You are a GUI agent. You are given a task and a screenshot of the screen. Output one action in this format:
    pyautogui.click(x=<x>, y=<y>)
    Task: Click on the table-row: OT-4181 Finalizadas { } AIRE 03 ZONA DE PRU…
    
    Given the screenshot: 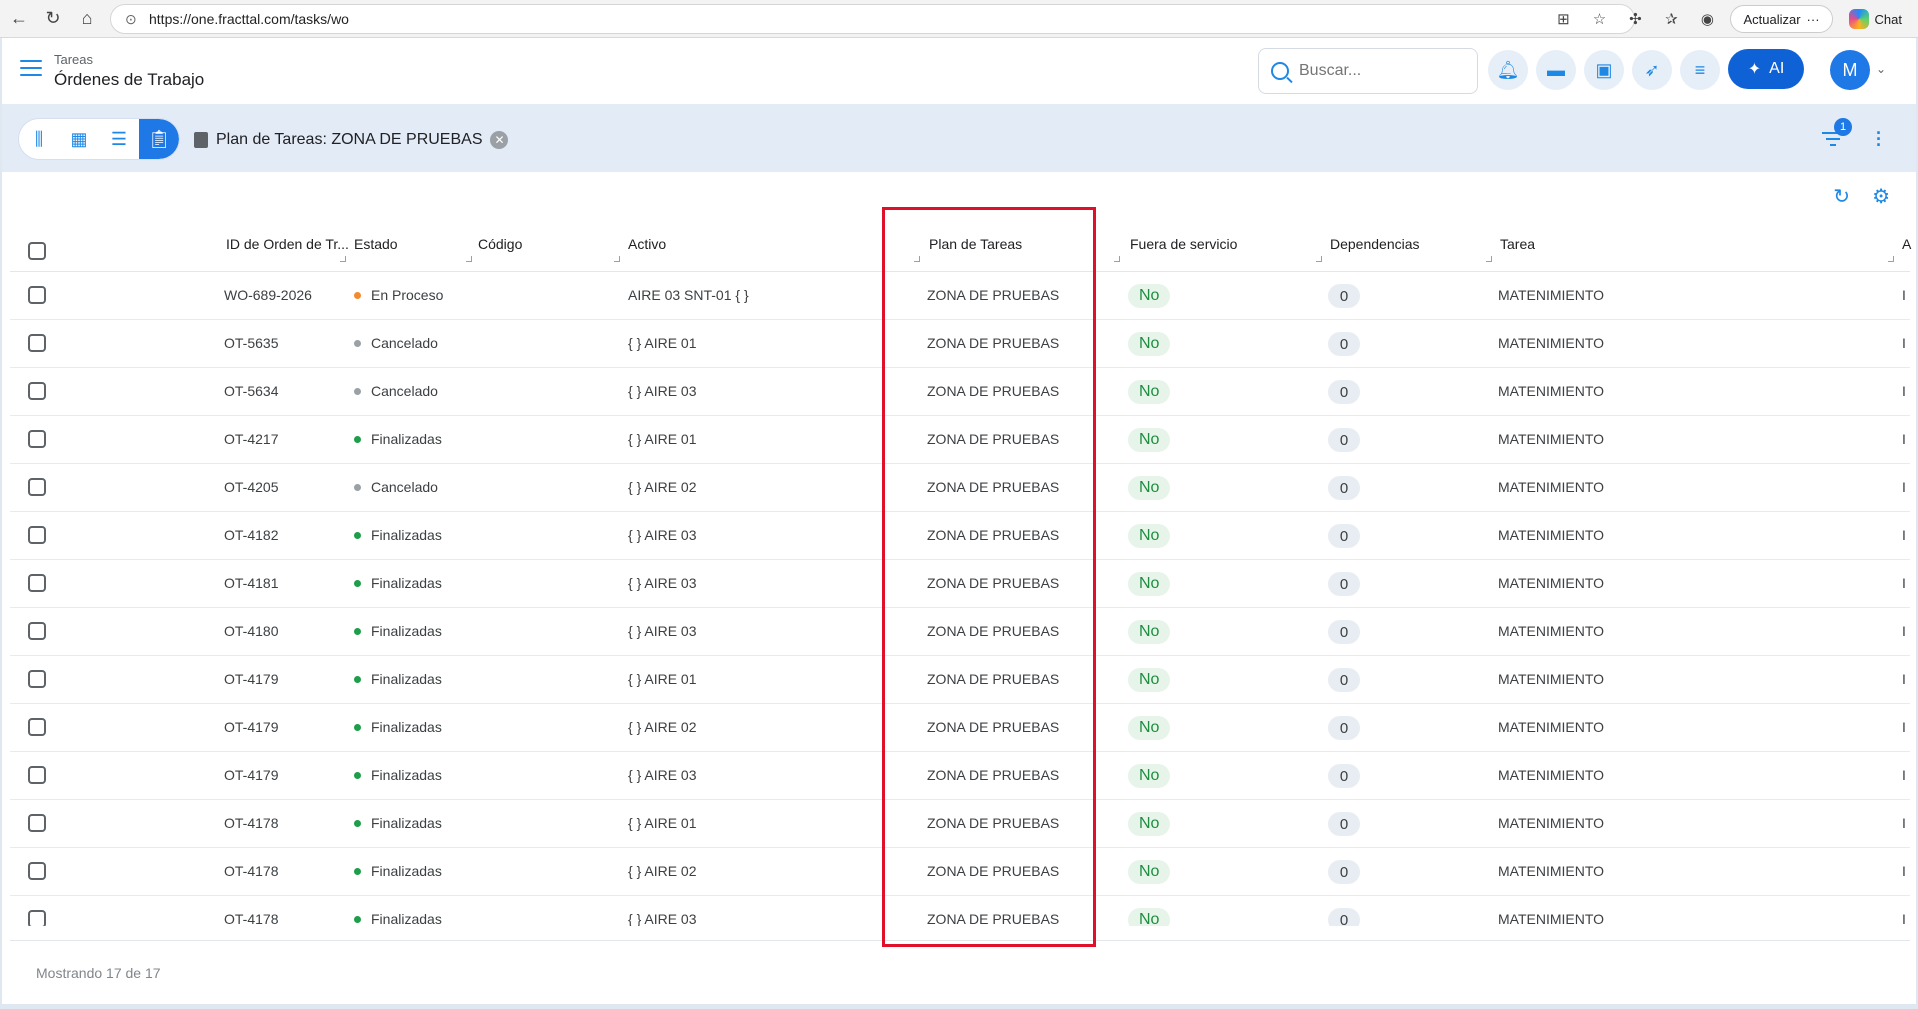 What is the action you would take?
    pyautogui.click(x=960, y=584)
    